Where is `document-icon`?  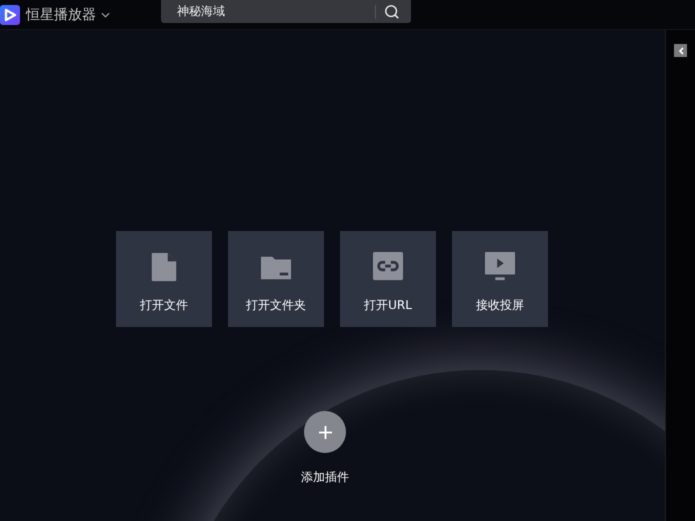
document-icon is located at coordinates (164, 267).